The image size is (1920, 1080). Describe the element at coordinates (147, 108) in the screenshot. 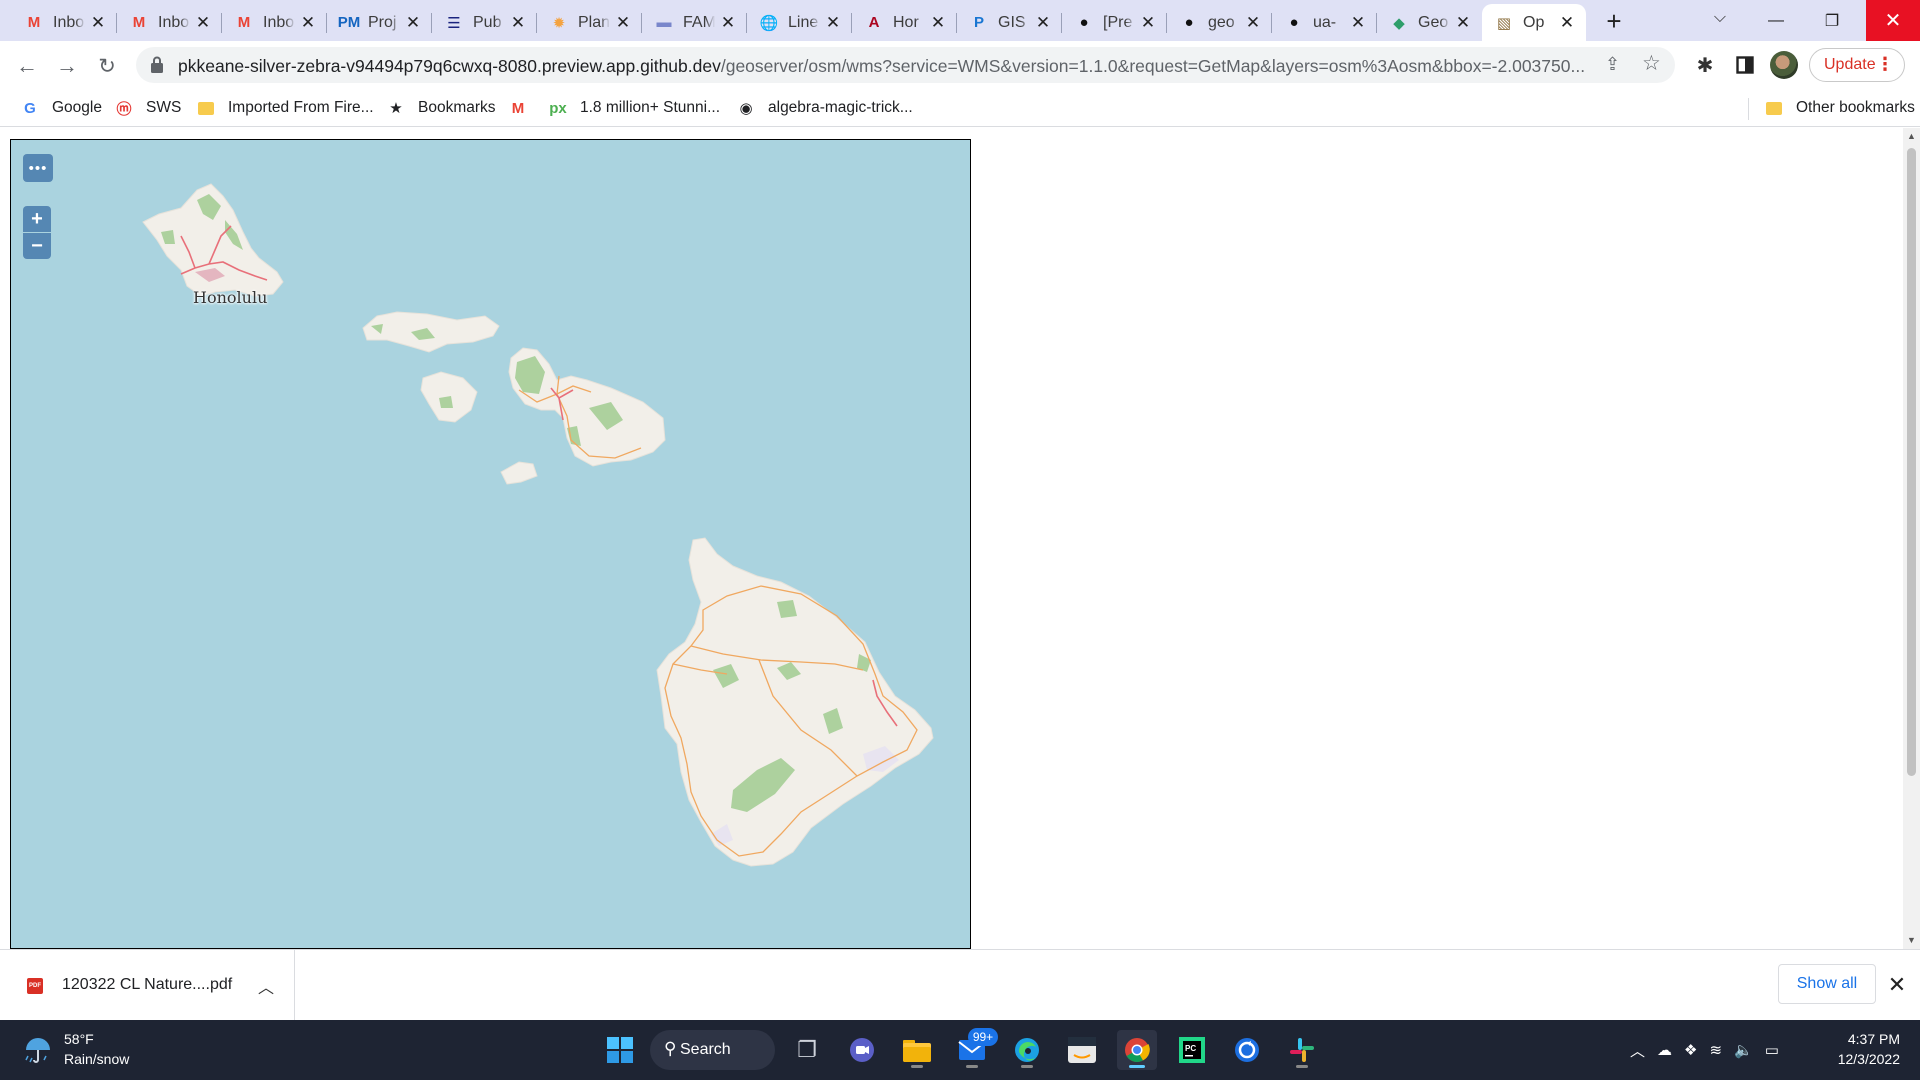

I see `bookmark-item: ⓜ SWS` at that location.